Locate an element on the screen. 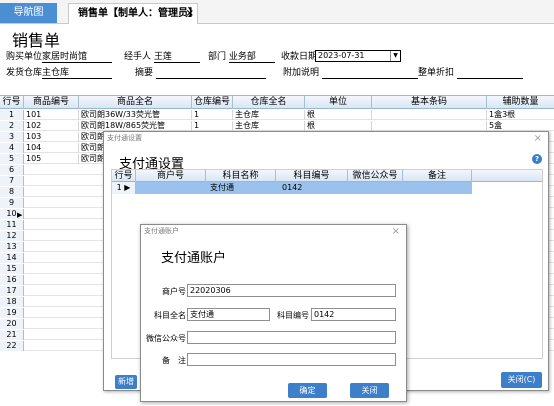 This screenshot has height=406, width=554. col-header: 科目名称 is located at coordinates (241, 176).